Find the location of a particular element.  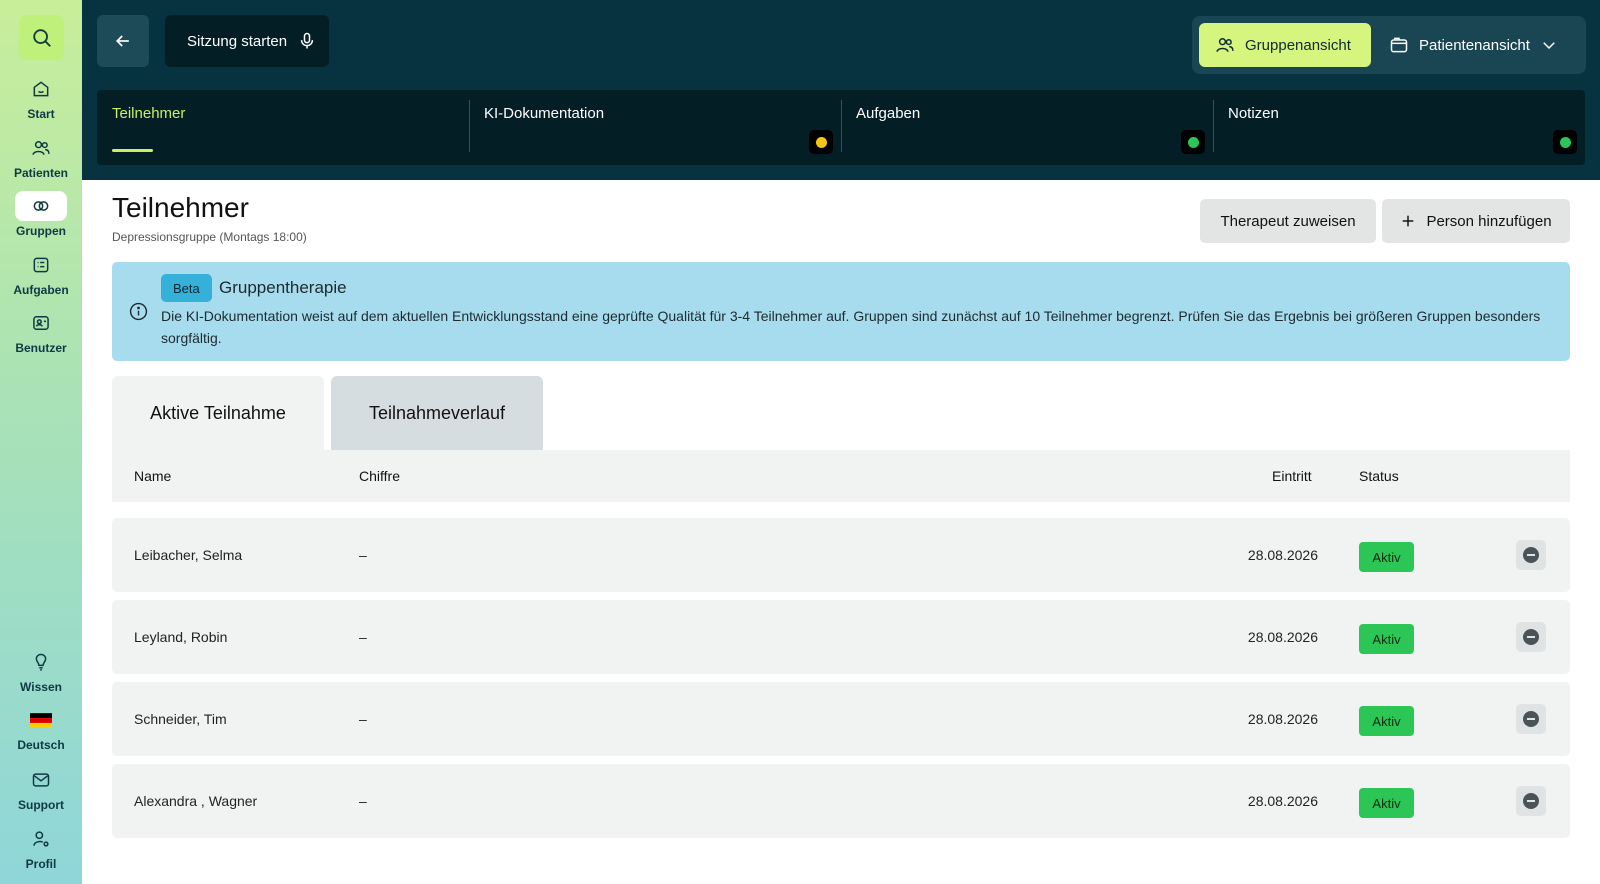

microphone-icon is located at coordinates (307, 40).